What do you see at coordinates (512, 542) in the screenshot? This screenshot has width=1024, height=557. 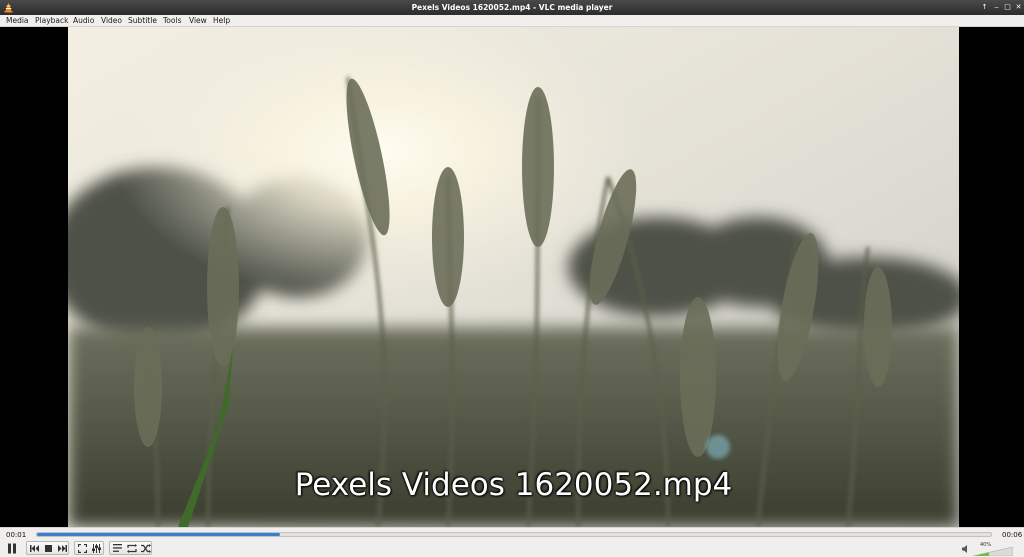 I see `playback-controls: 00:01 00:06 40%` at bounding box center [512, 542].